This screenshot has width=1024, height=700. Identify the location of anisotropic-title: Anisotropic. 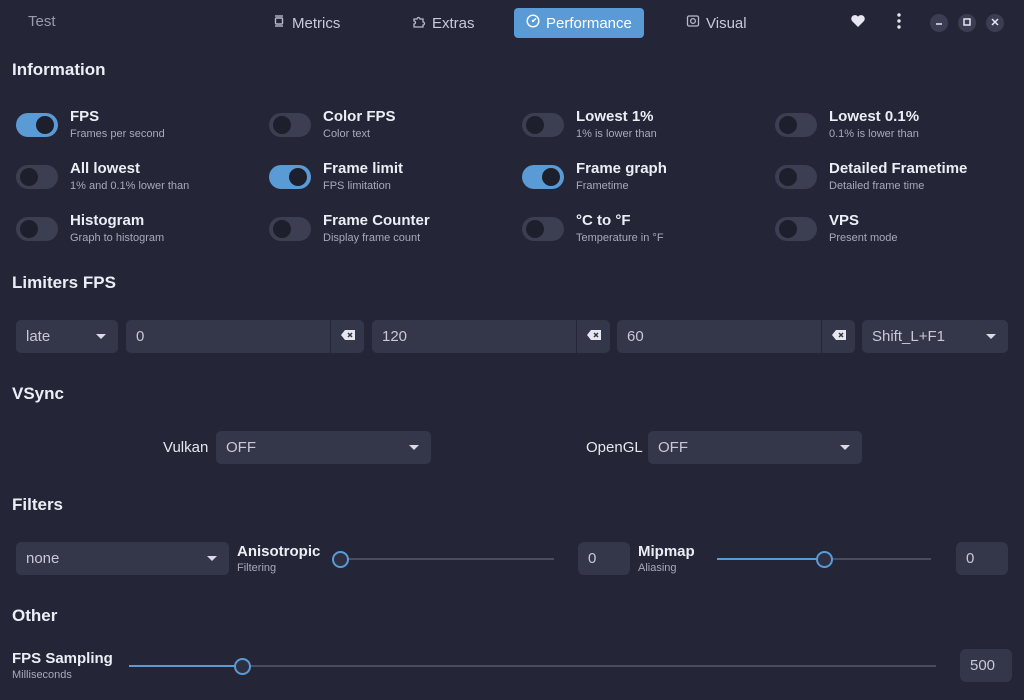
(279, 551).